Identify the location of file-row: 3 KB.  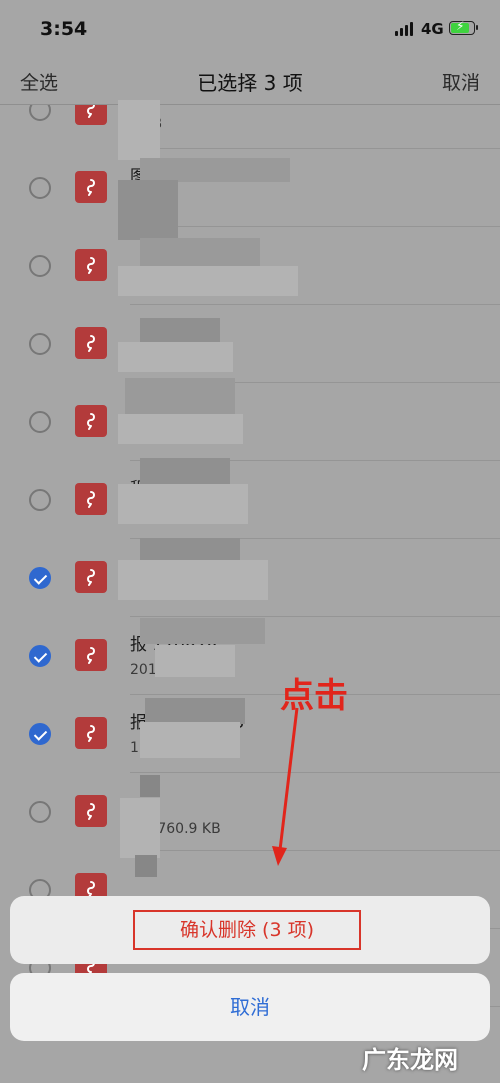
(250, 127).